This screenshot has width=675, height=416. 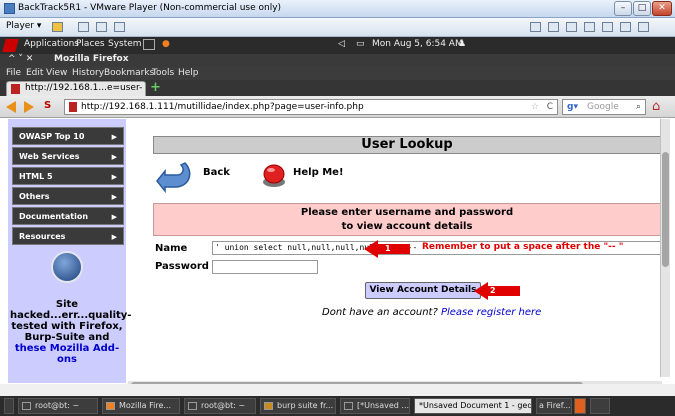 I want to click on sidebar-item-label: Resources, so click(x=42, y=236).